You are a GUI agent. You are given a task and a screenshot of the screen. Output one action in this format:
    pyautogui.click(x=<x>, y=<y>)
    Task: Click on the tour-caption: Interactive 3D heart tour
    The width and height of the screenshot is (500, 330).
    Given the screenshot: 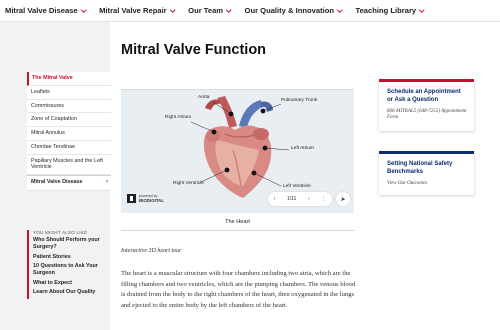 What is the action you would take?
    pyautogui.click(x=151, y=251)
    